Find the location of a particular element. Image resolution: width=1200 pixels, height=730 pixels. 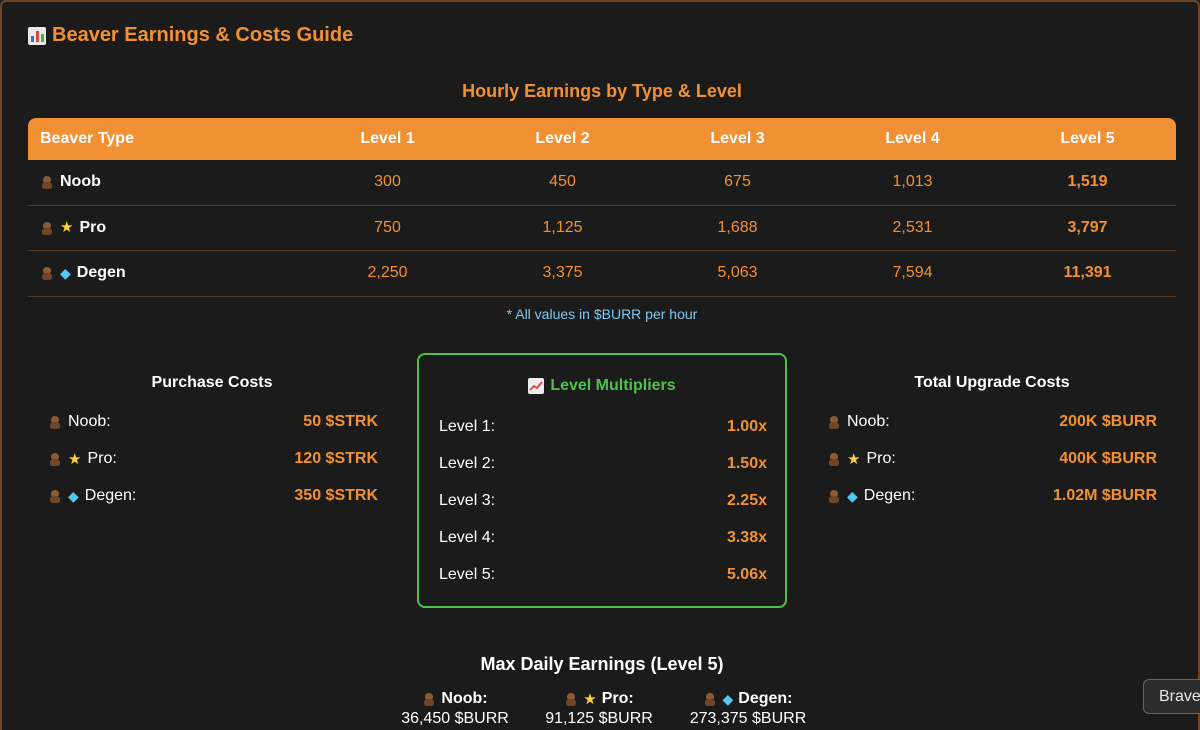

table-row: ◆ Degen 2,250 3,375 5,063 7,594 11,391 is located at coordinates (602, 274).